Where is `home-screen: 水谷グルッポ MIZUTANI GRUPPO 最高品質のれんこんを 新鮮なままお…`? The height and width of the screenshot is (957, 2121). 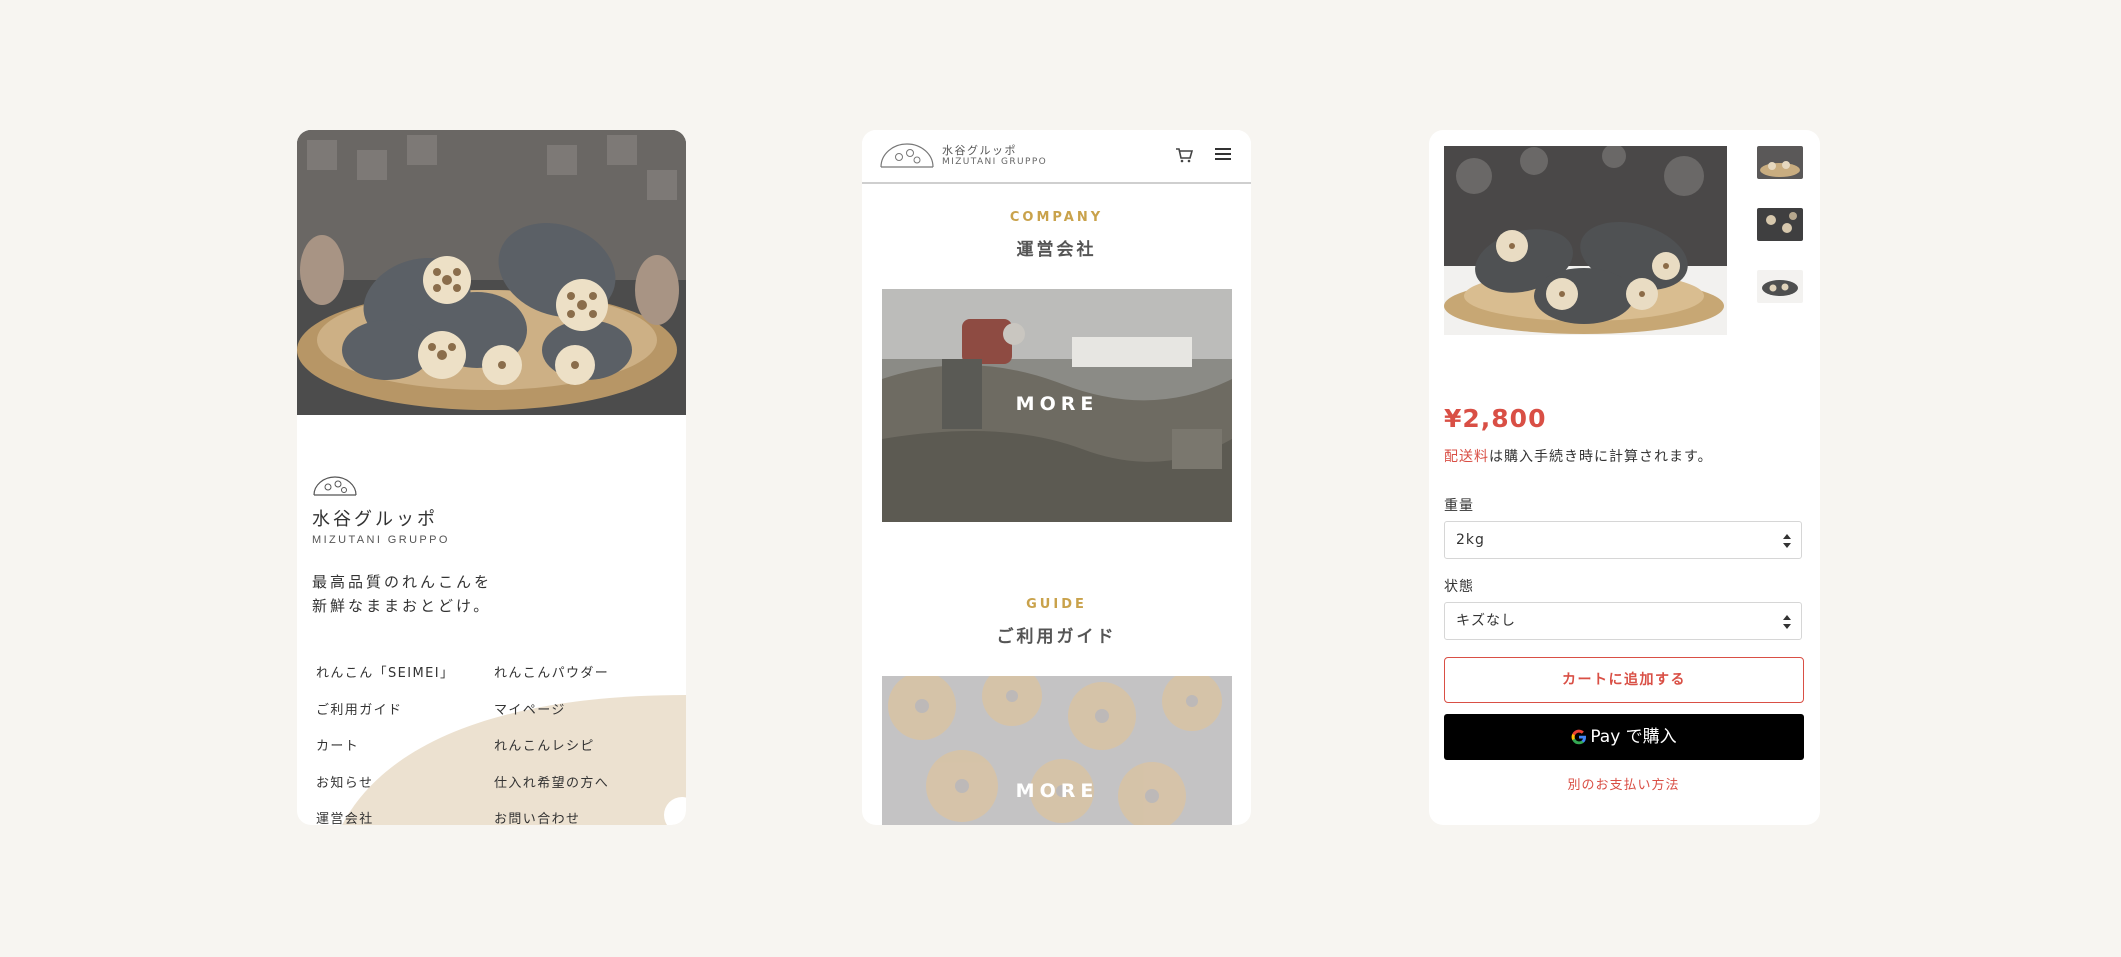
home-screen: 水谷グルッポ MIZUTANI GRUPPO 最高品質のれんこんを 新鮮なままお… is located at coordinates (491, 477).